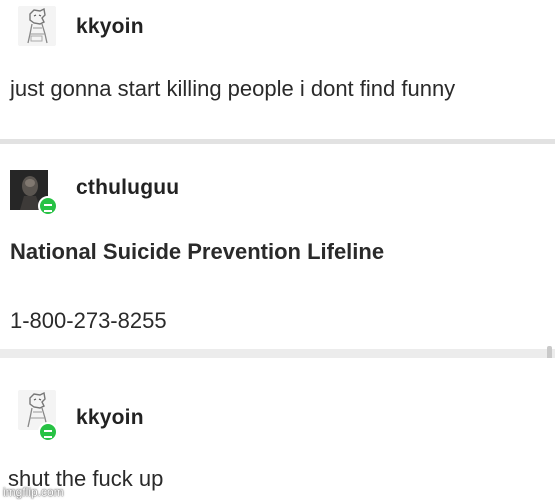 This screenshot has height=500, width=555. What do you see at coordinates (197, 251) in the screenshot?
I see `post-title-2: National Suicide Prevention Lifeline` at bounding box center [197, 251].